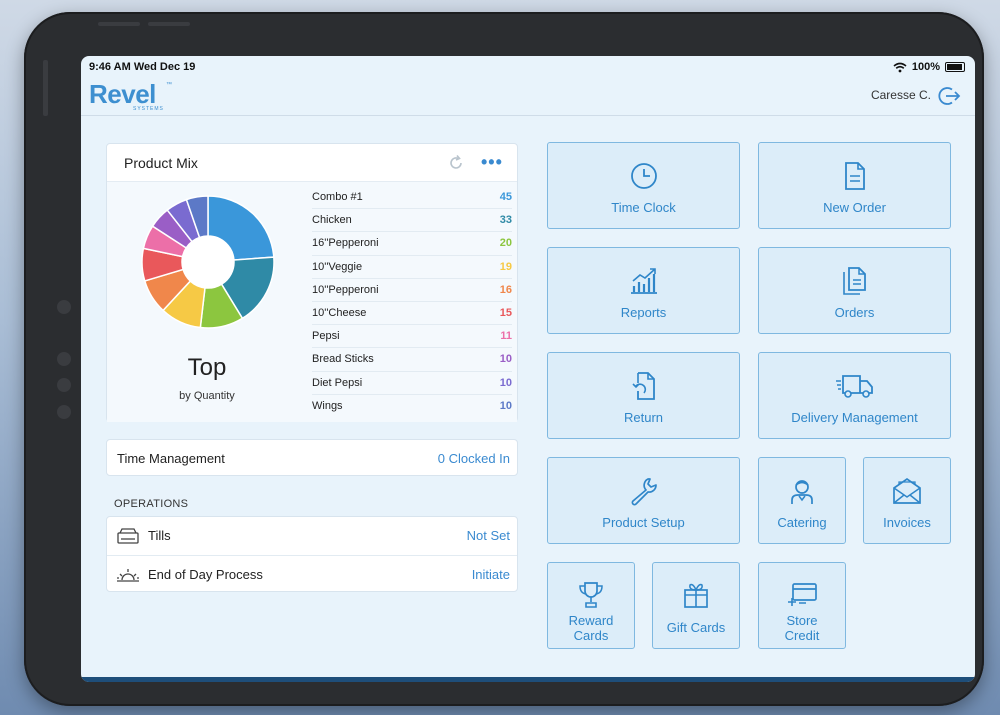 The image size is (1000, 715). Describe the element at coordinates (207, 396) in the screenshot. I see `donut-caption-subtitle: by Quantity` at that location.